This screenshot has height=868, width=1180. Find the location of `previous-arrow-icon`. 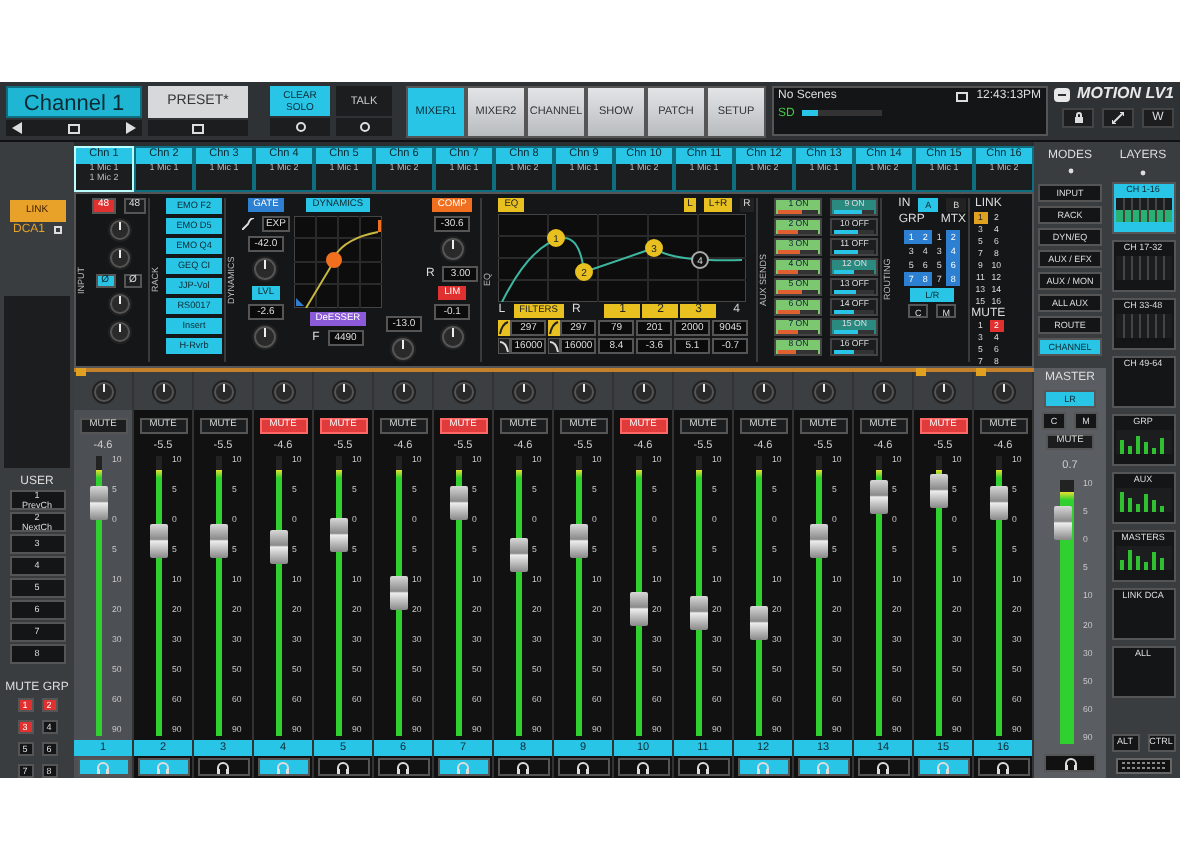

previous-arrow-icon is located at coordinates (17, 128).